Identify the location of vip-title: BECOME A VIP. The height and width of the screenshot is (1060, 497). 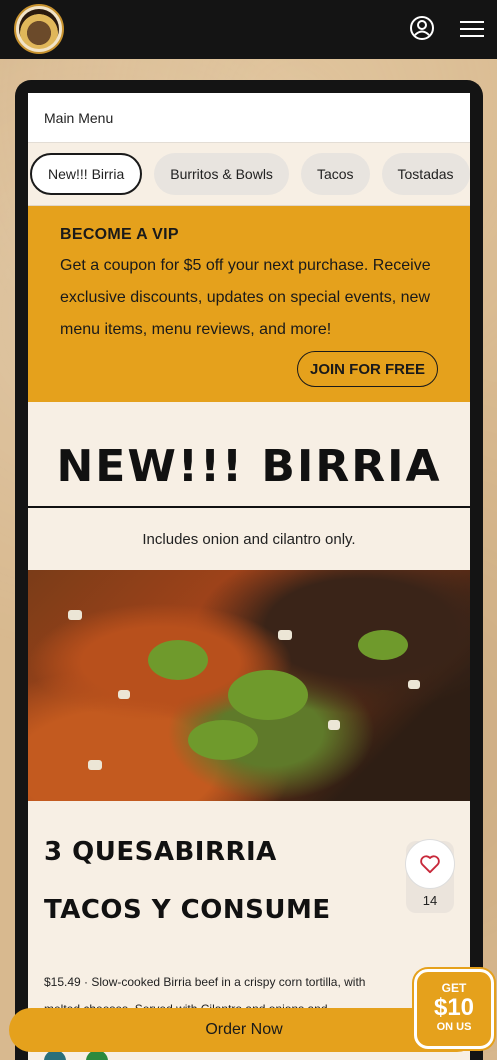
(119, 234).